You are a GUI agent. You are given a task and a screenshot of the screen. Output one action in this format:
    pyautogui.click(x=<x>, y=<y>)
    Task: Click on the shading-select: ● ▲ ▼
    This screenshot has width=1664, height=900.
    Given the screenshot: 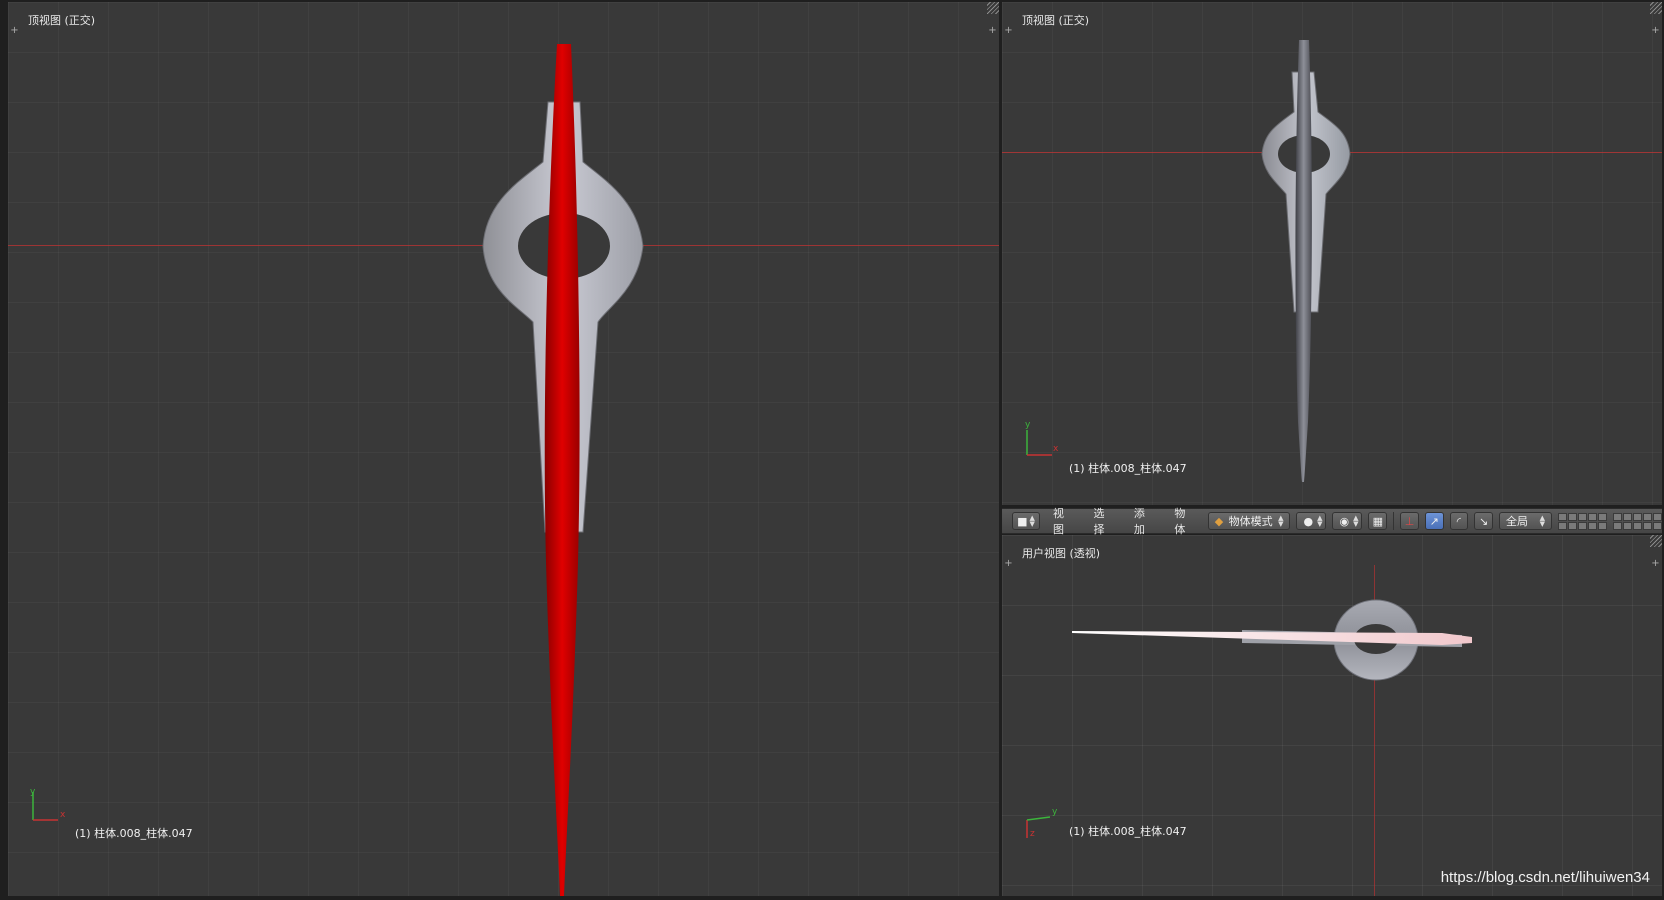 What is the action you would take?
    pyautogui.click(x=1311, y=521)
    